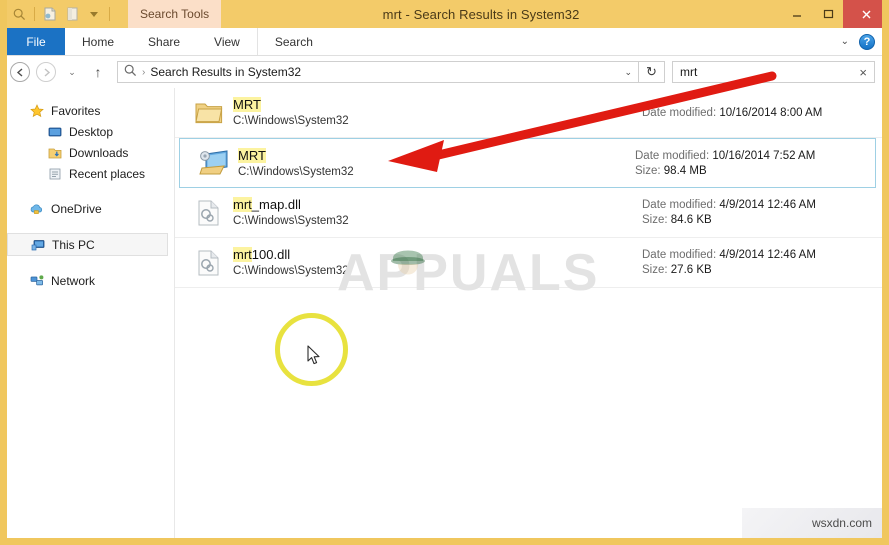  Describe the element at coordinates (225, 72) in the screenshot. I see `breadcrumb-current: Search Results in System32` at that location.